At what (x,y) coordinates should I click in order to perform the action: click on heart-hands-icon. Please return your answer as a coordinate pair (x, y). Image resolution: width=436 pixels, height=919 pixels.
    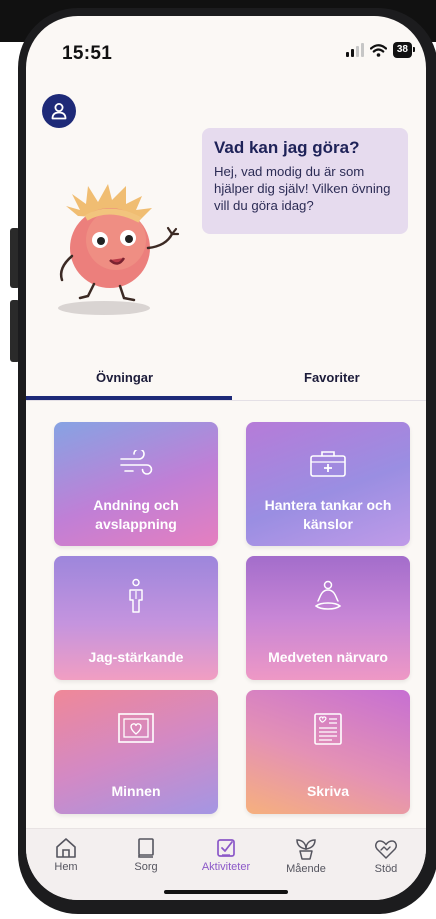
    Looking at the image, I should click on (386, 849).